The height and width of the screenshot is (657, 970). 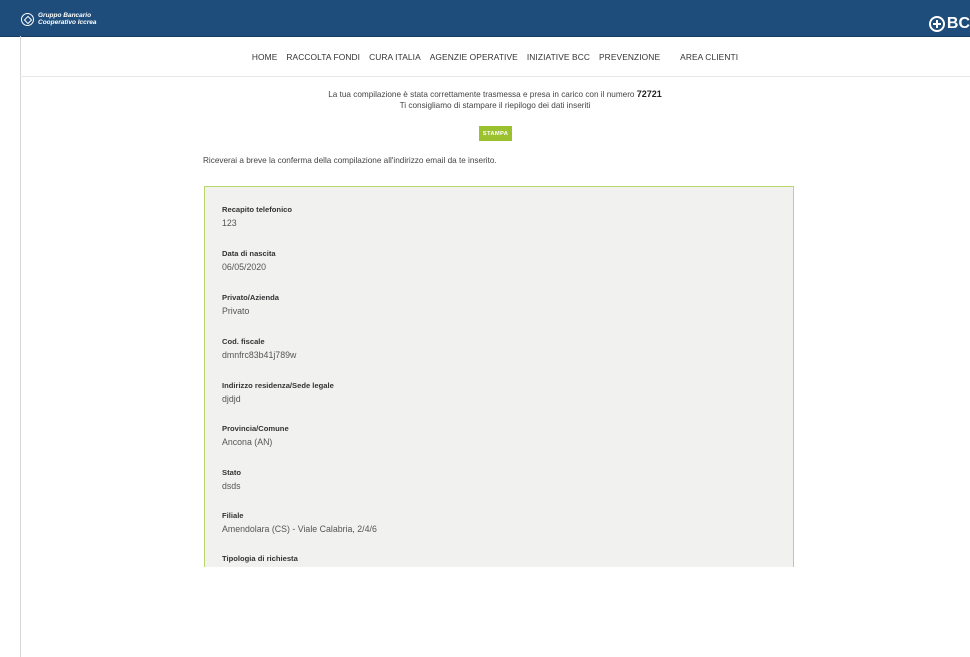 I want to click on nav-cura-italia: CURA ITALIA, so click(x=395, y=59).